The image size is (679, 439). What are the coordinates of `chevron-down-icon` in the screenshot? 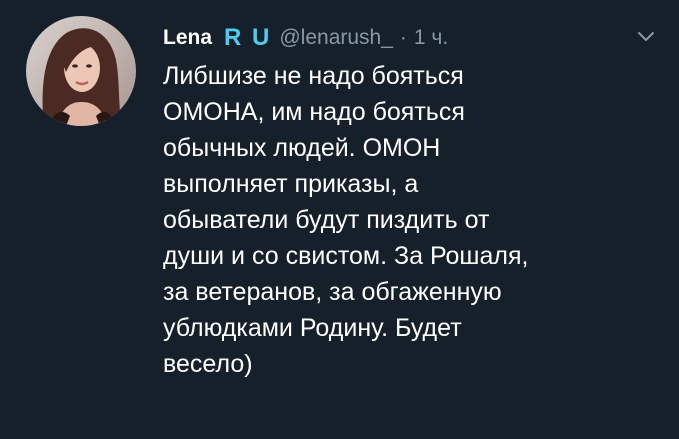 It's located at (646, 37).